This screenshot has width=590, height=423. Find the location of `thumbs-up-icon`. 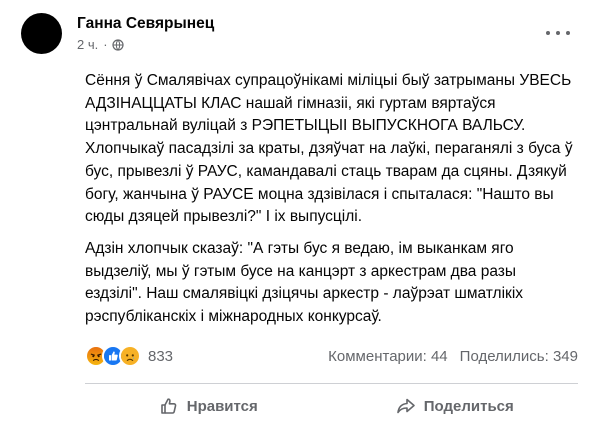

thumbs-up-icon is located at coordinates (168, 406).